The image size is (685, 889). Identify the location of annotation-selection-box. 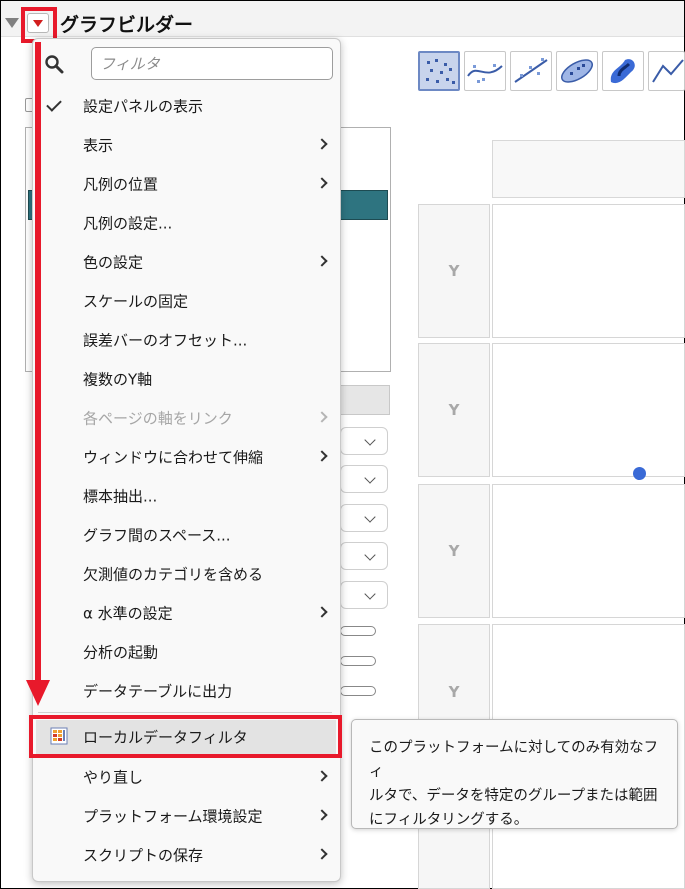
(185, 736).